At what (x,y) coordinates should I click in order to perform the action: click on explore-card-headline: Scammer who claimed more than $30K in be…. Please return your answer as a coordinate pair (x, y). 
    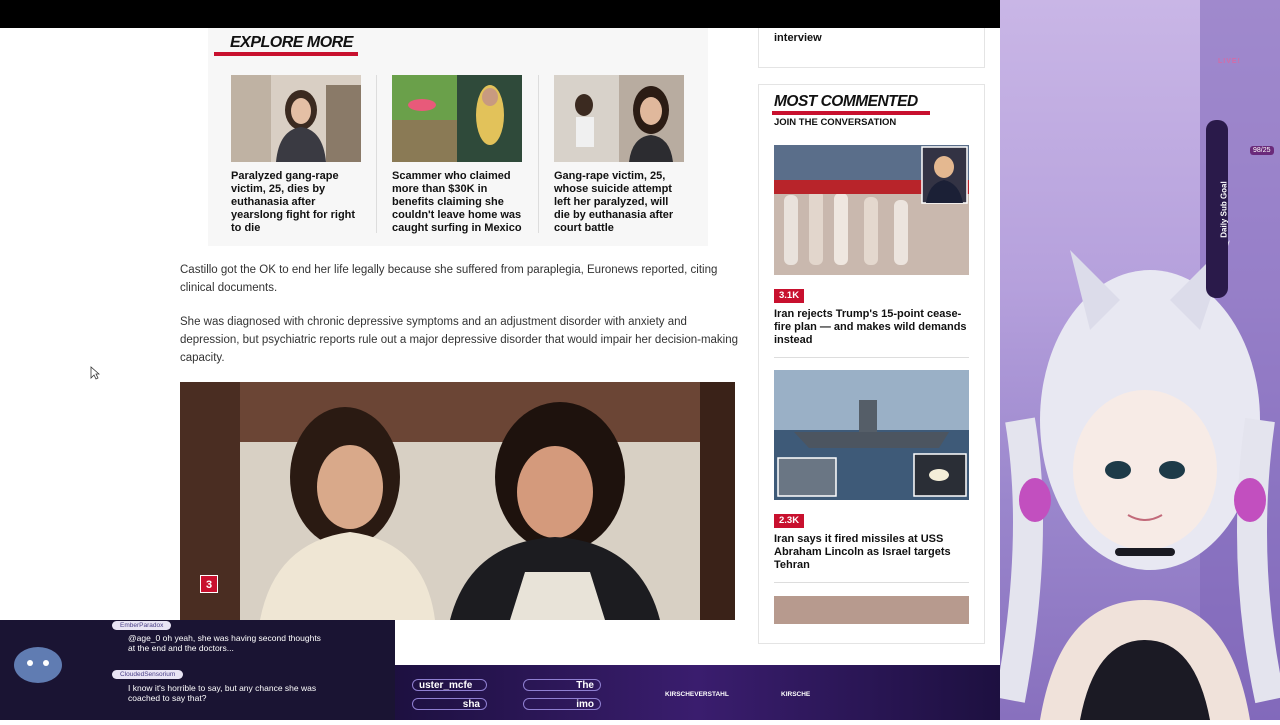
    Looking at the image, I should click on (458, 202).